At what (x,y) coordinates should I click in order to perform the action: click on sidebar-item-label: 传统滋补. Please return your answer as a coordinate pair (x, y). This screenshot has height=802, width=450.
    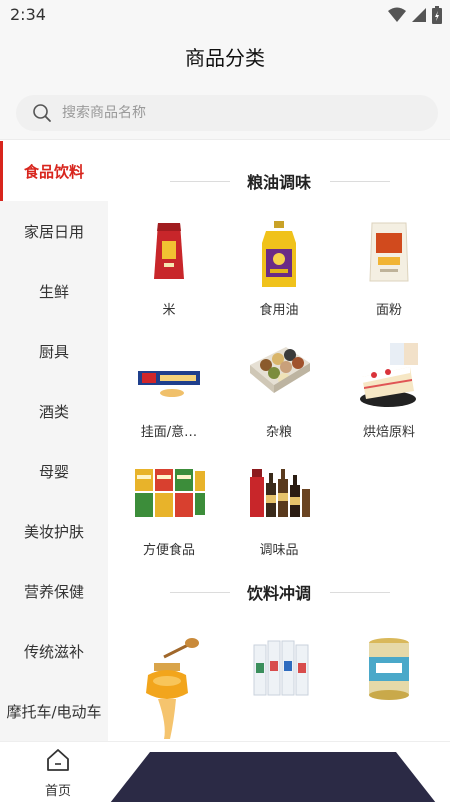
    Looking at the image, I should click on (53, 651).